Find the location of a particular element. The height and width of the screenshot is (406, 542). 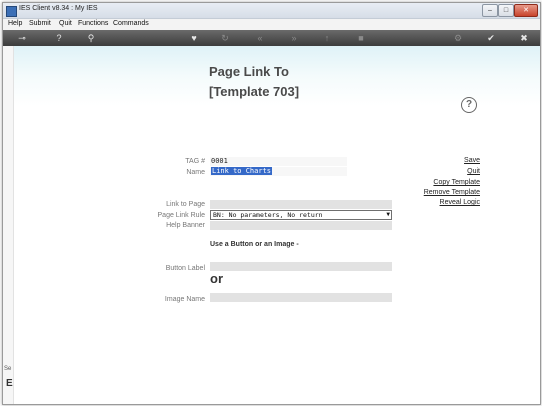

help-circle-icon: ? is located at coordinates (469, 105).